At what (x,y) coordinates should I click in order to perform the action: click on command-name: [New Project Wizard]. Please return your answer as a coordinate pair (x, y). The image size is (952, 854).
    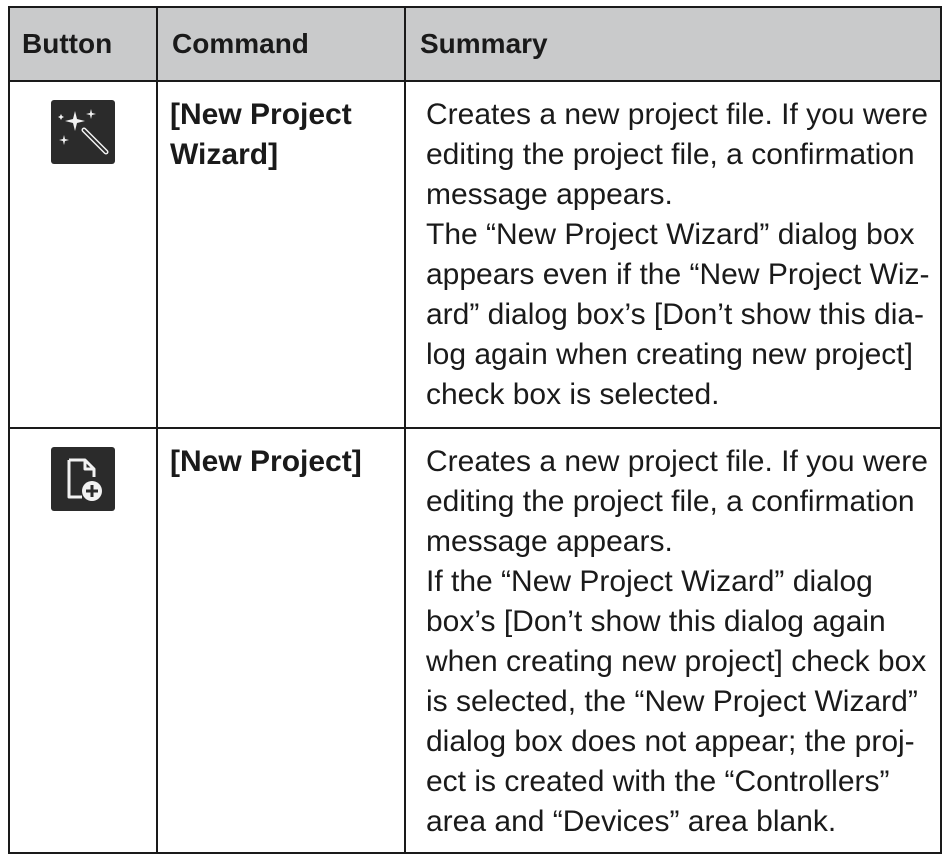
    Looking at the image, I should click on (281, 254).